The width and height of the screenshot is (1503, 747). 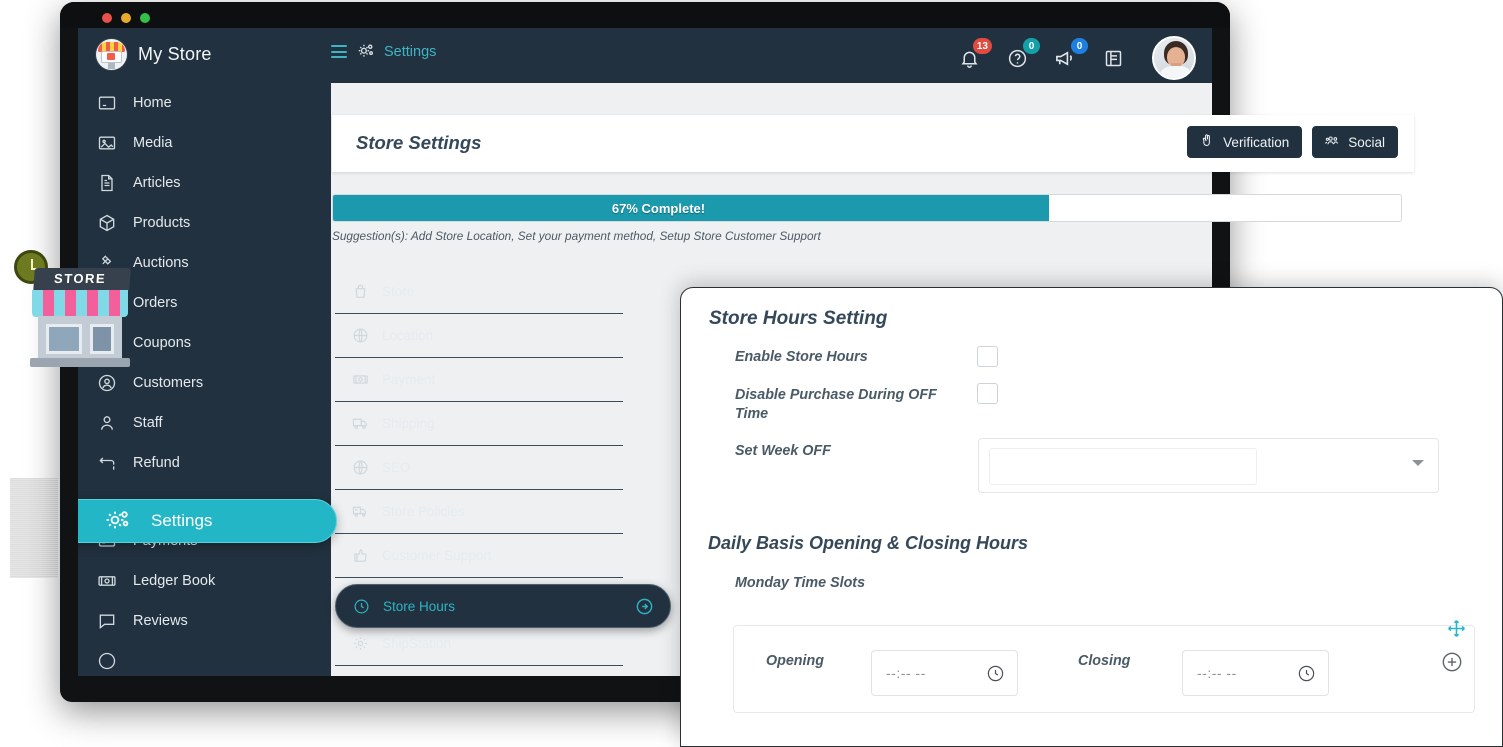 I want to click on money-icon, so click(x=107, y=581).